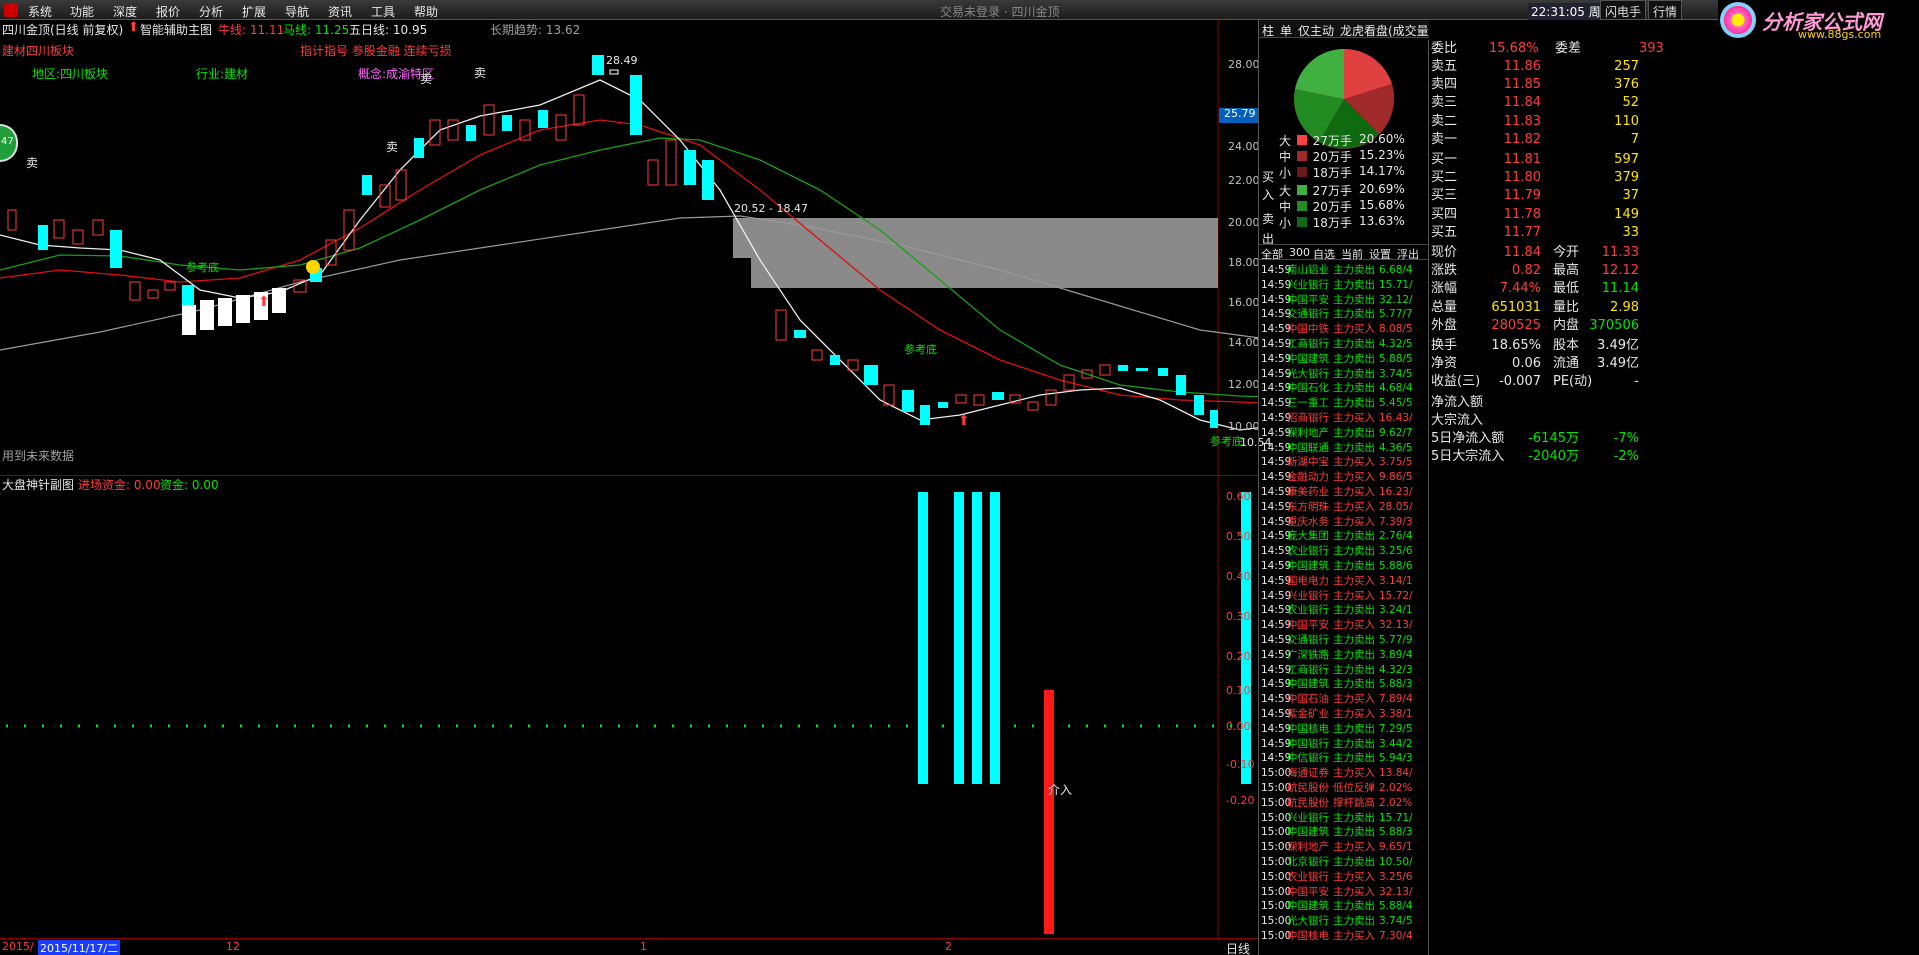 The width and height of the screenshot is (1919, 955). What do you see at coordinates (40, 11) in the screenshot?
I see `menu-item-system: 系统` at bounding box center [40, 11].